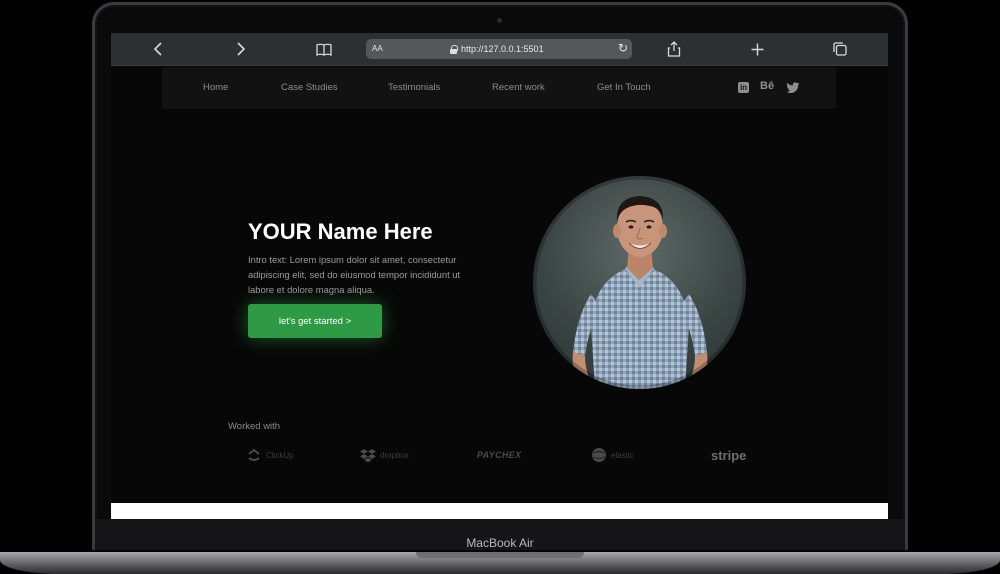  I want to click on text-size-button: AA, so click(377, 48).